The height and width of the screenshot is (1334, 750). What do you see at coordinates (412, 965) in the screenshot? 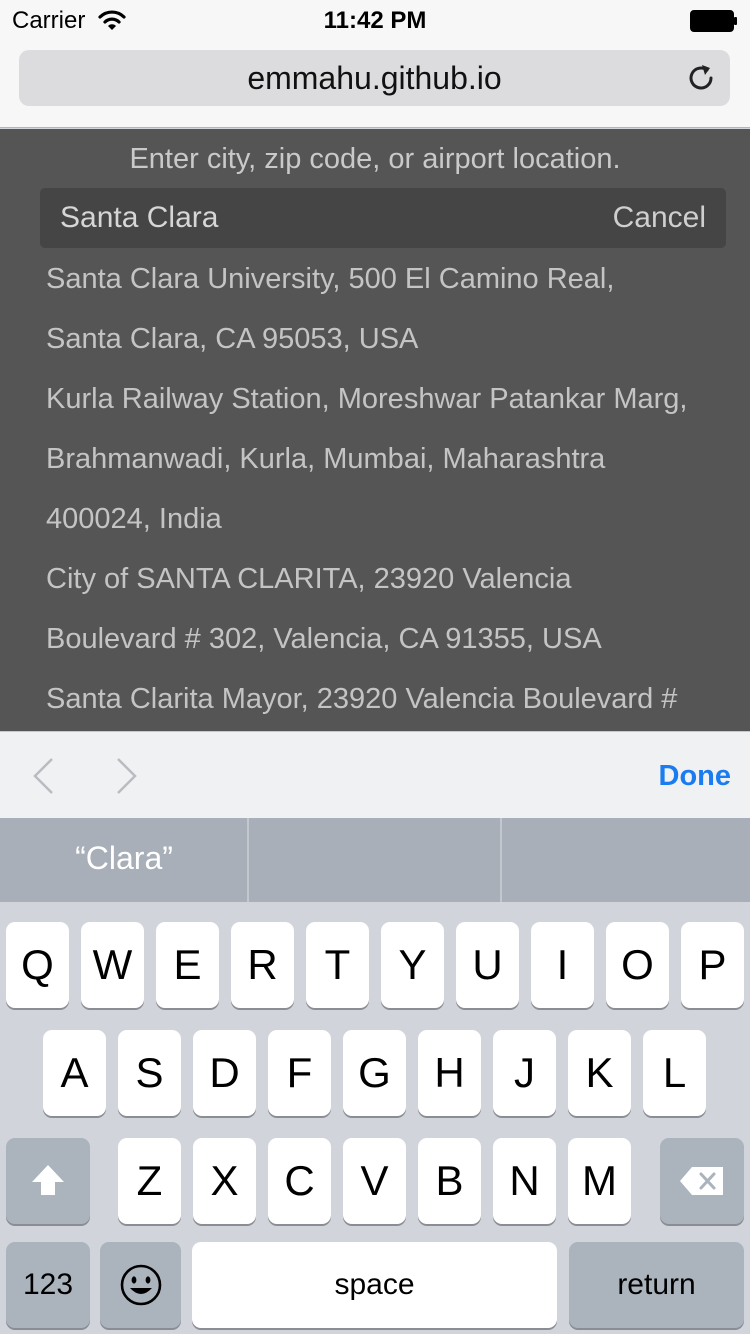
I see `key-y: Y` at bounding box center [412, 965].